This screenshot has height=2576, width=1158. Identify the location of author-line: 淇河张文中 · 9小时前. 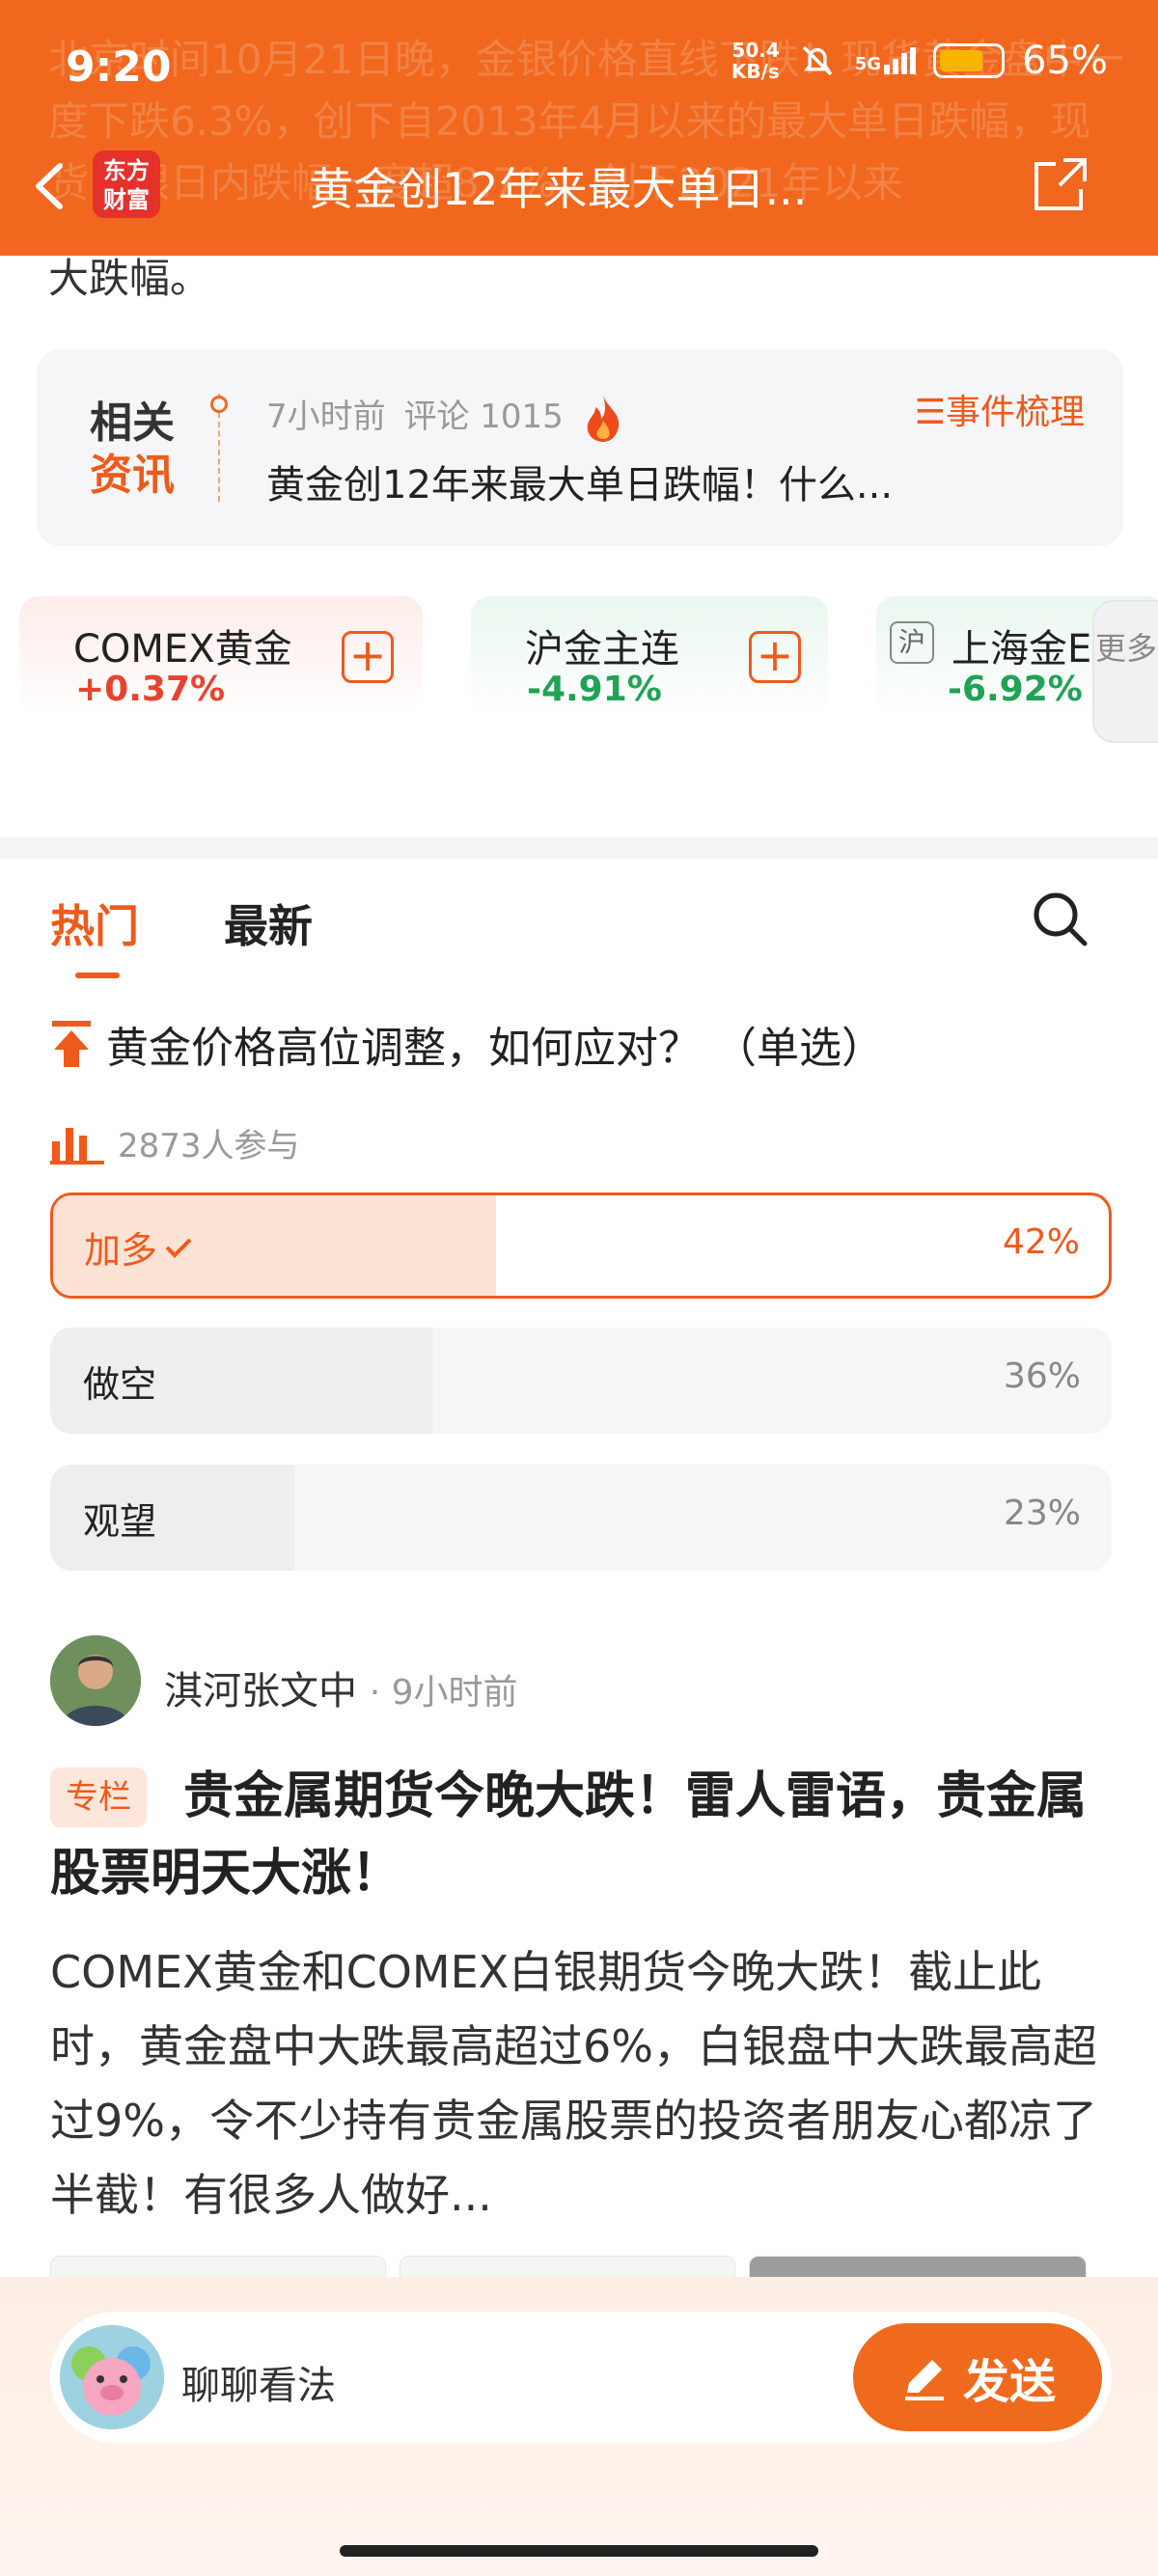
(341, 1687).